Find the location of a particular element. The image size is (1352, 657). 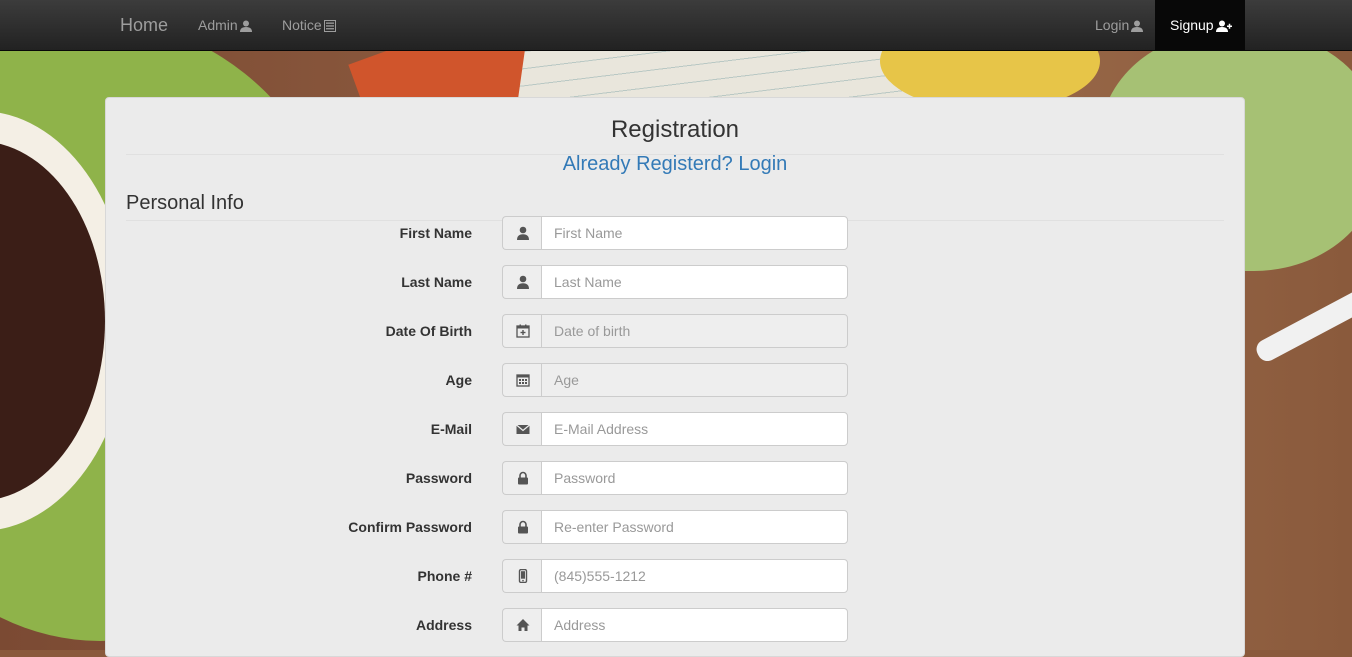

phone-label: Phone # is located at coordinates (444, 576).